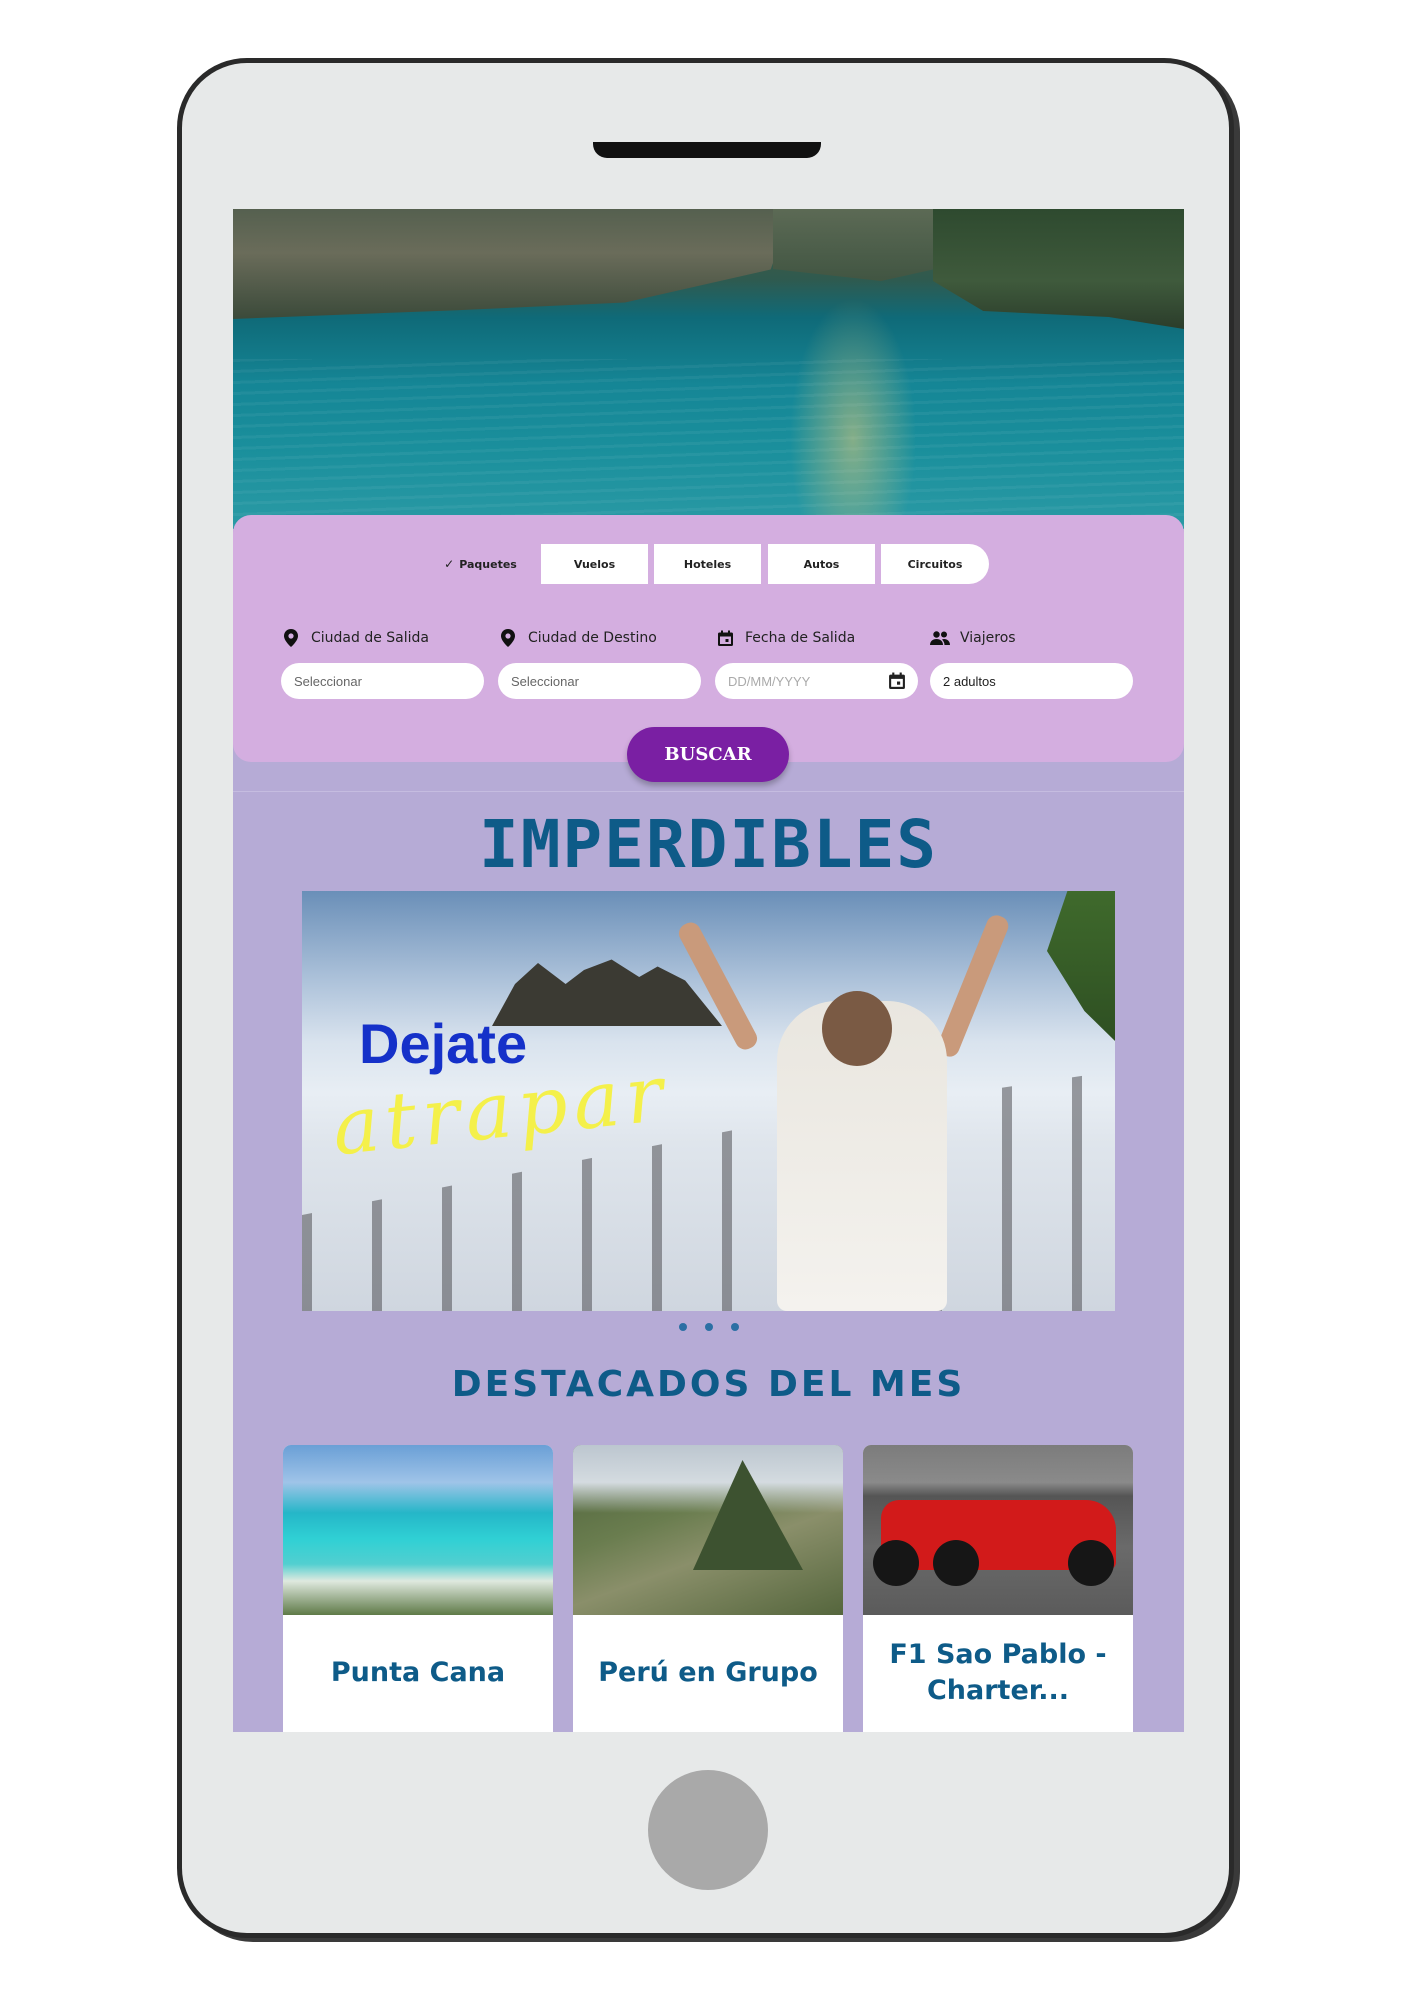 This screenshot has width=1414, height=2000. I want to click on destacados-title: DESTACADOS DEL MES, so click(708, 1384).